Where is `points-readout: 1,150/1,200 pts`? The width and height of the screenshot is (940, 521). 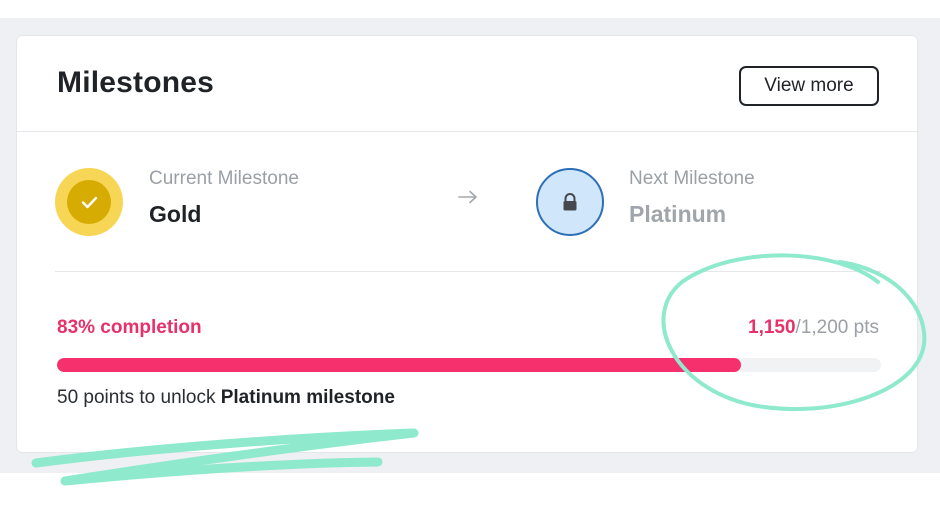
points-readout: 1,150/1,200 pts is located at coordinates (813, 327).